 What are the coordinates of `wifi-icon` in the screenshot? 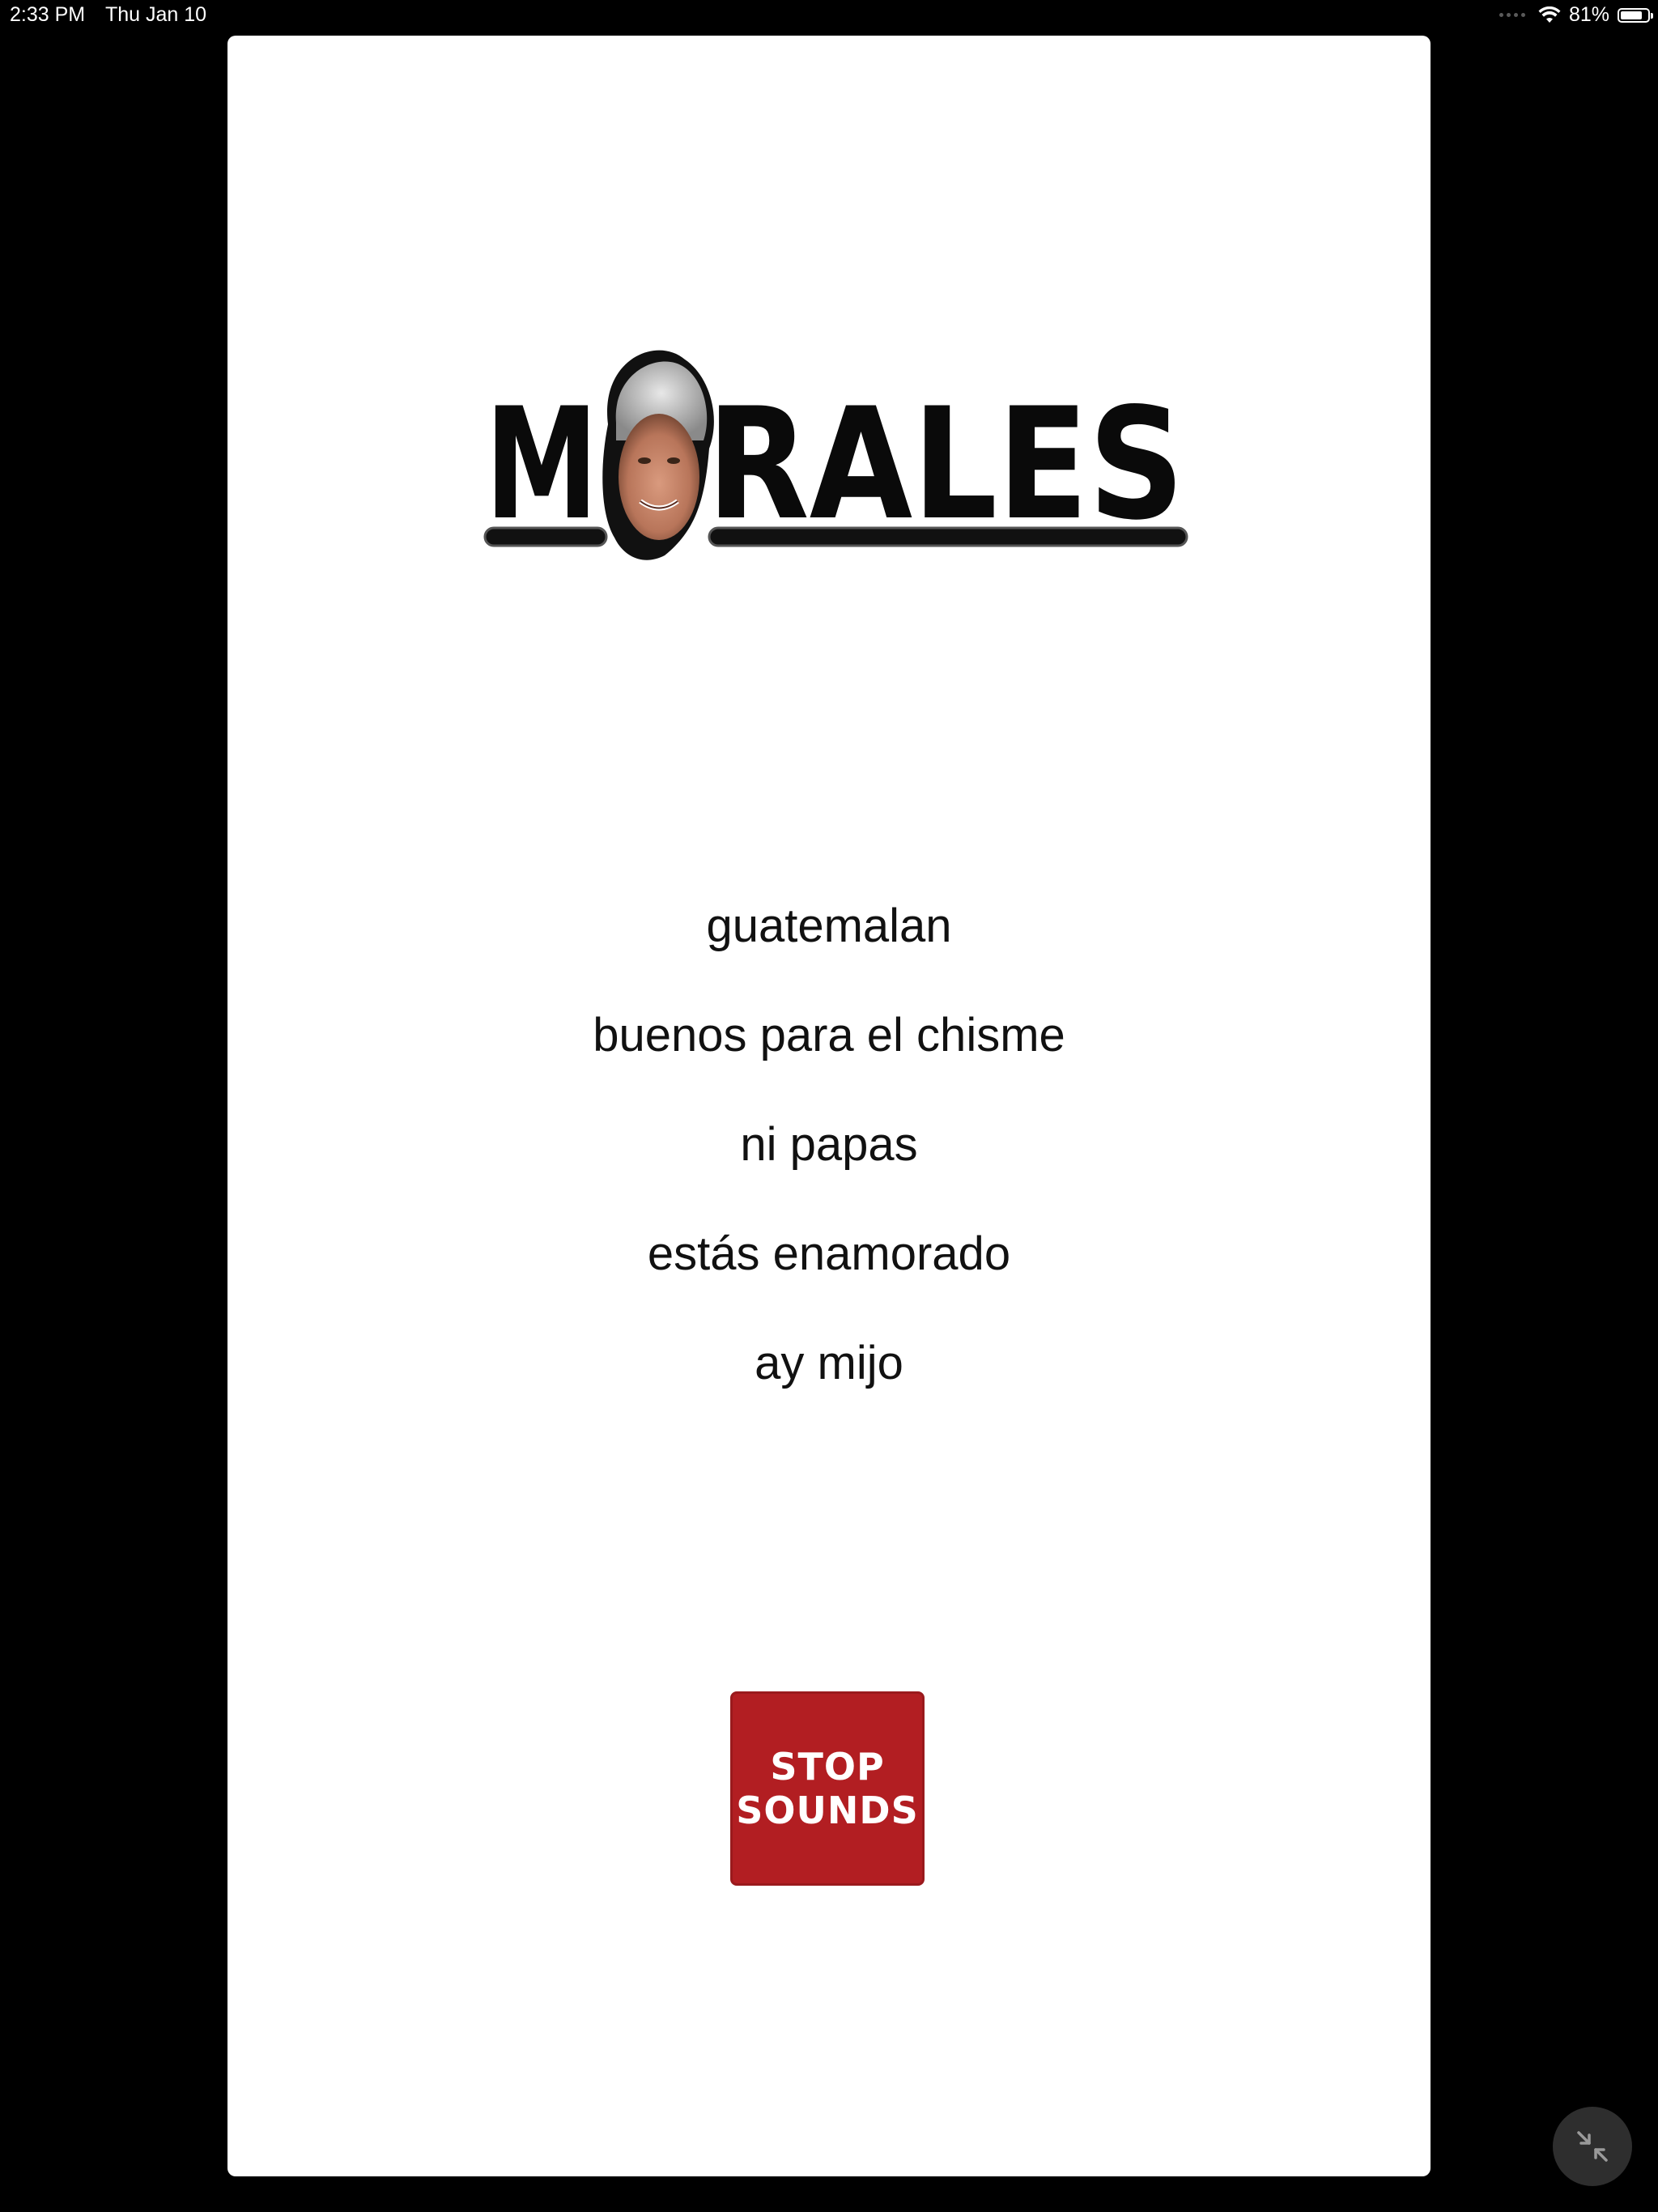 It's located at (1549, 14).